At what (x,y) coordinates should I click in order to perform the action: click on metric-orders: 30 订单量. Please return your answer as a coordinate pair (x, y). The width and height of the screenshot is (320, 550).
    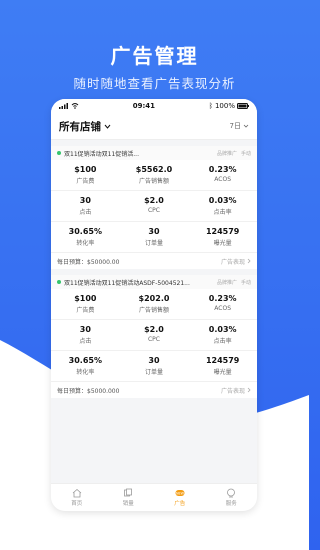
    Looking at the image, I should click on (154, 366).